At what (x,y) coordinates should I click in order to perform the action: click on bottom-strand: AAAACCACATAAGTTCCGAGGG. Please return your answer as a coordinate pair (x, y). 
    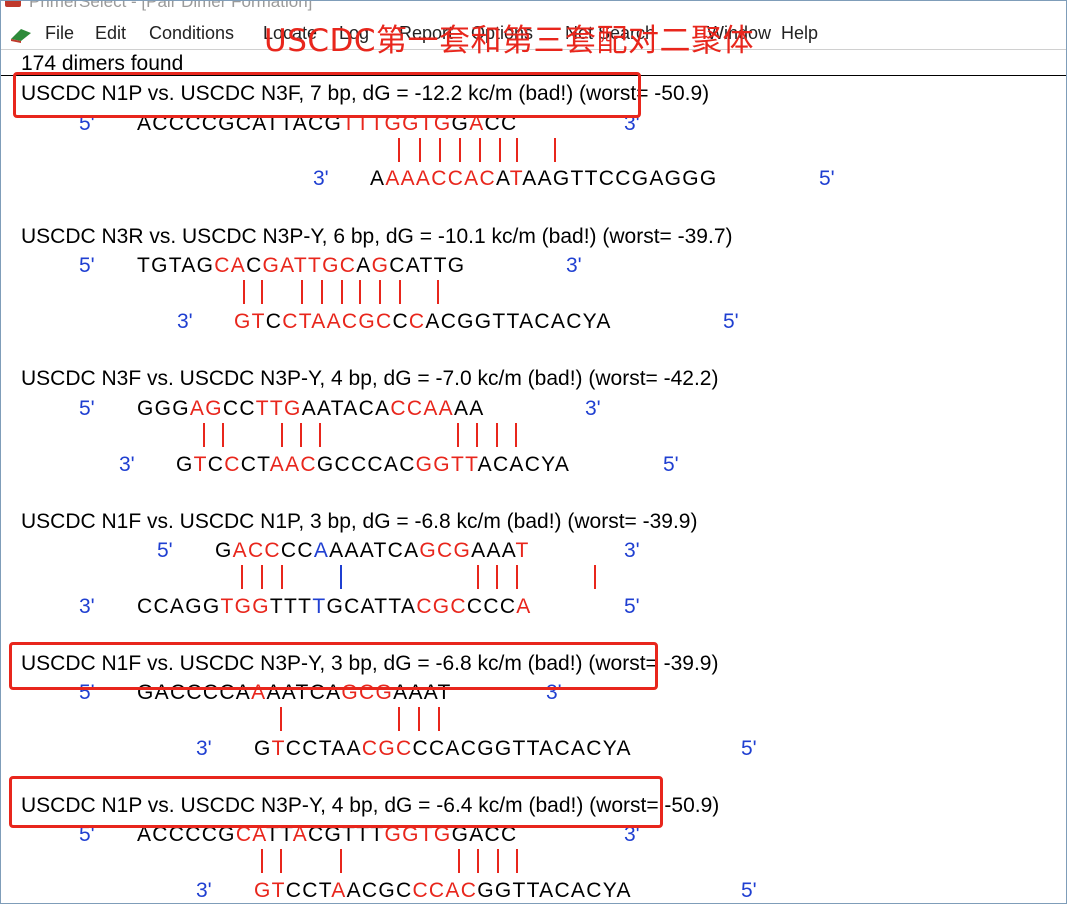
    Looking at the image, I should click on (544, 178).